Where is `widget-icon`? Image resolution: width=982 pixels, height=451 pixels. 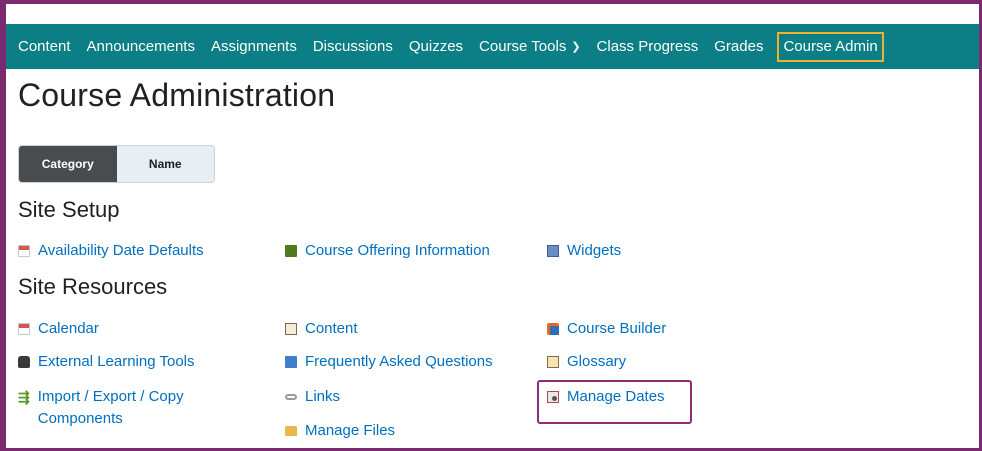
widget-icon is located at coordinates (553, 251).